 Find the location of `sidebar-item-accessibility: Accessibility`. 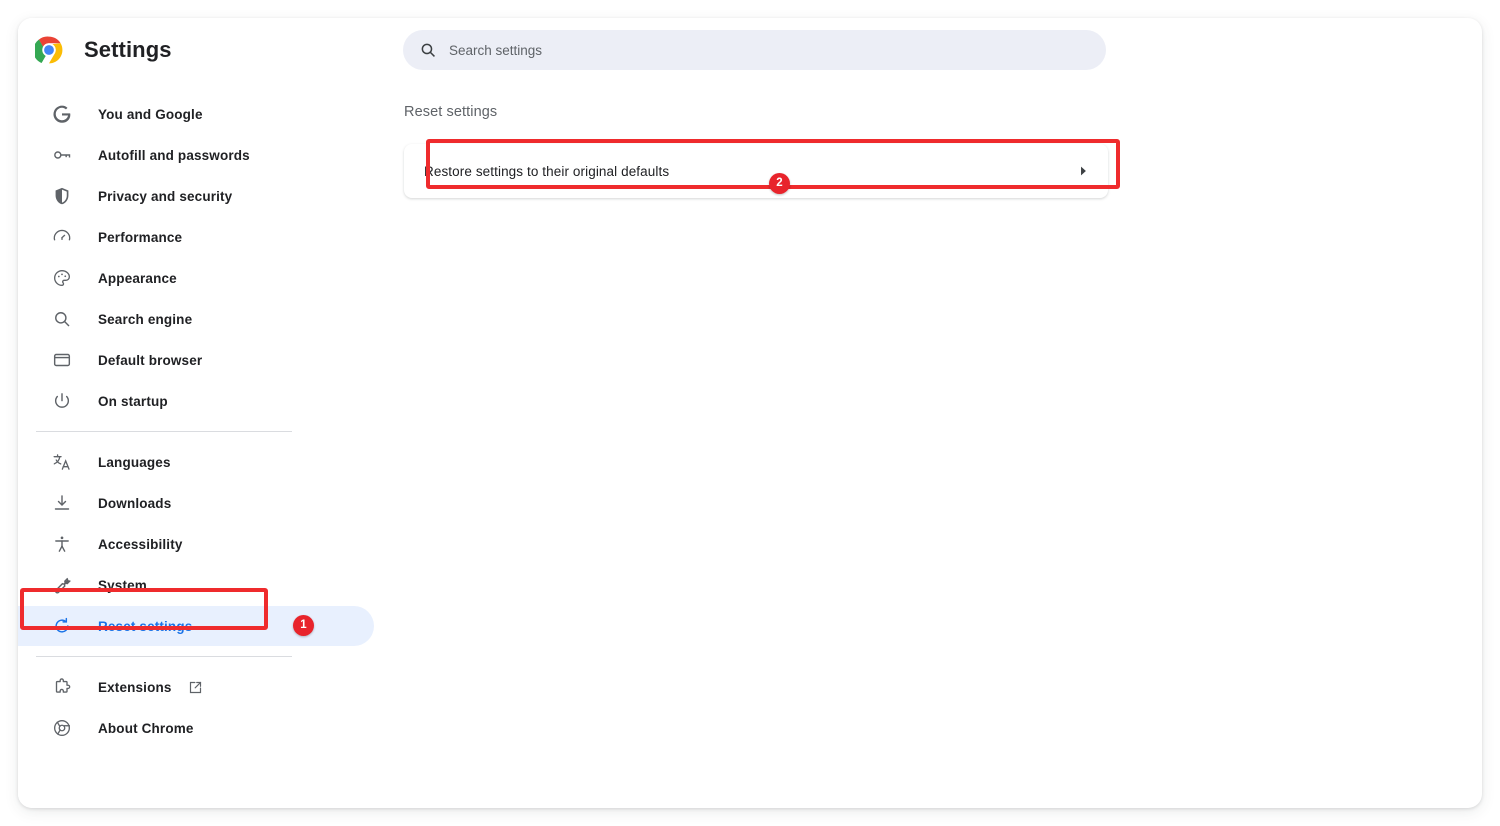

sidebar-item-accessibility: Accessibility is located at coordinates (196, 544).